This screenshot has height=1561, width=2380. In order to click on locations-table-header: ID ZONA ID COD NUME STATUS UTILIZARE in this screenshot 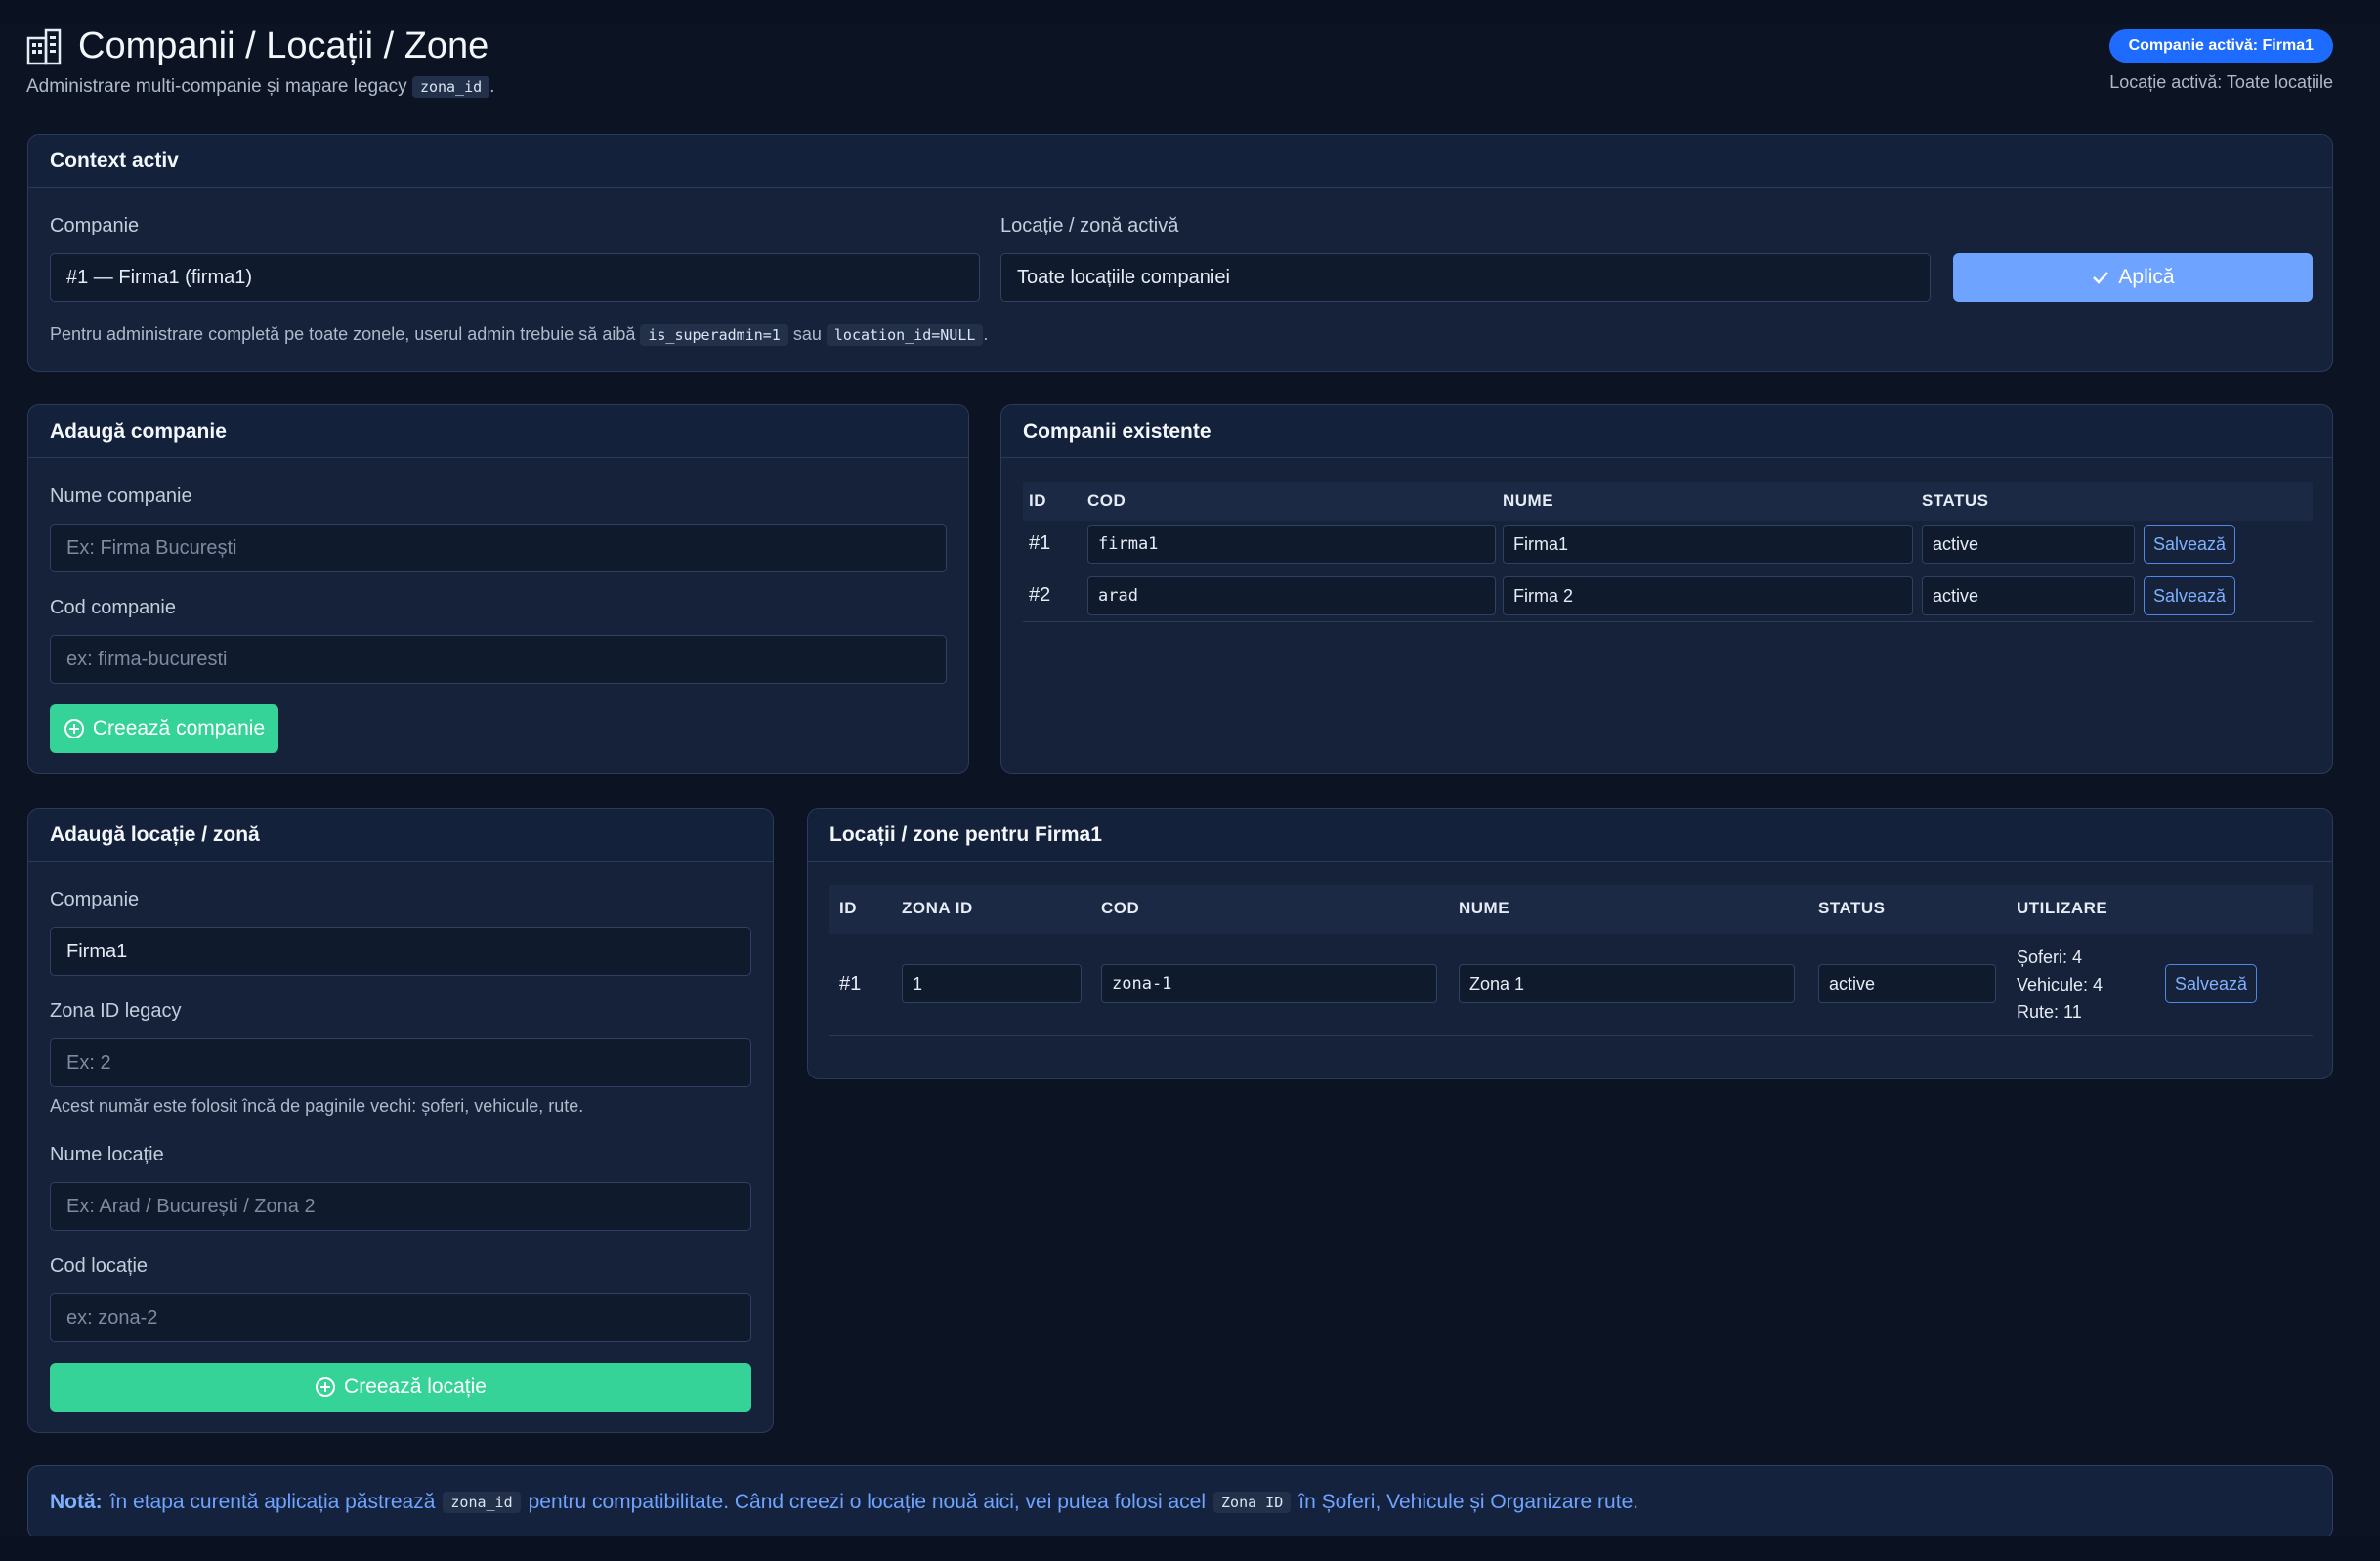, I will do `click(1571, 909)`.